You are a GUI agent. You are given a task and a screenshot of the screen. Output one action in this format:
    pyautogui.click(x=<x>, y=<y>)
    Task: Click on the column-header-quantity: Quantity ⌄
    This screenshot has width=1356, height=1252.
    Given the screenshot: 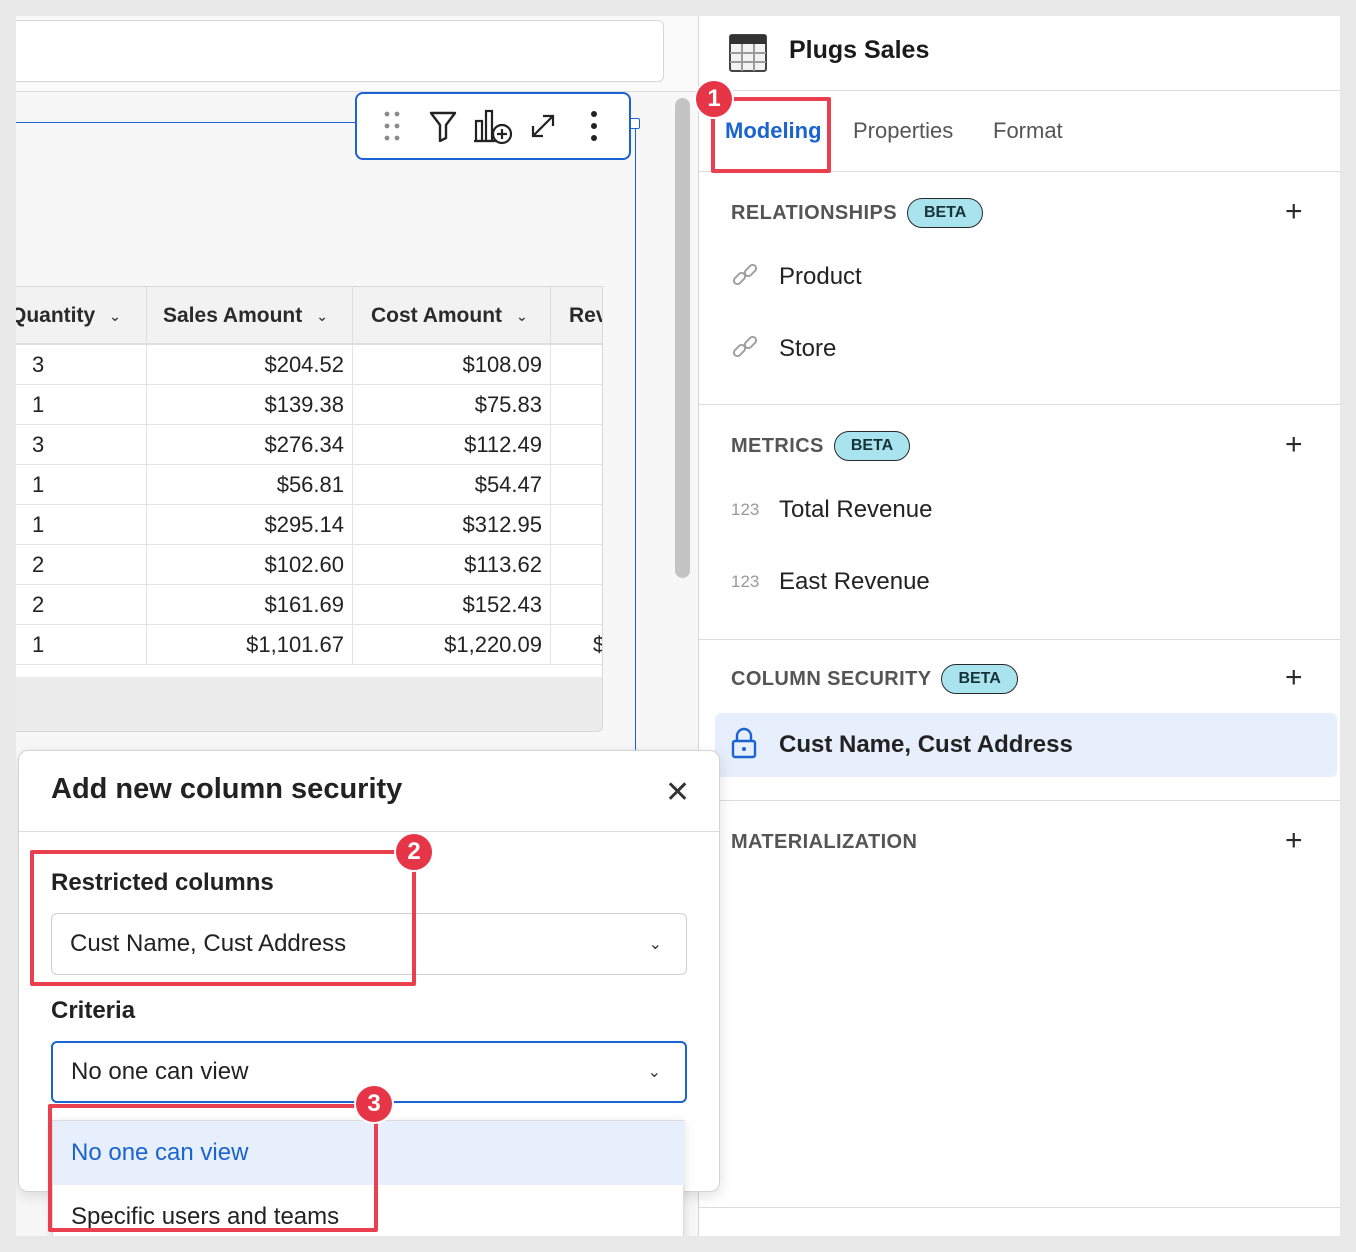 What is the action you would take?
    pyautogui.click(x=81, y=316)
    